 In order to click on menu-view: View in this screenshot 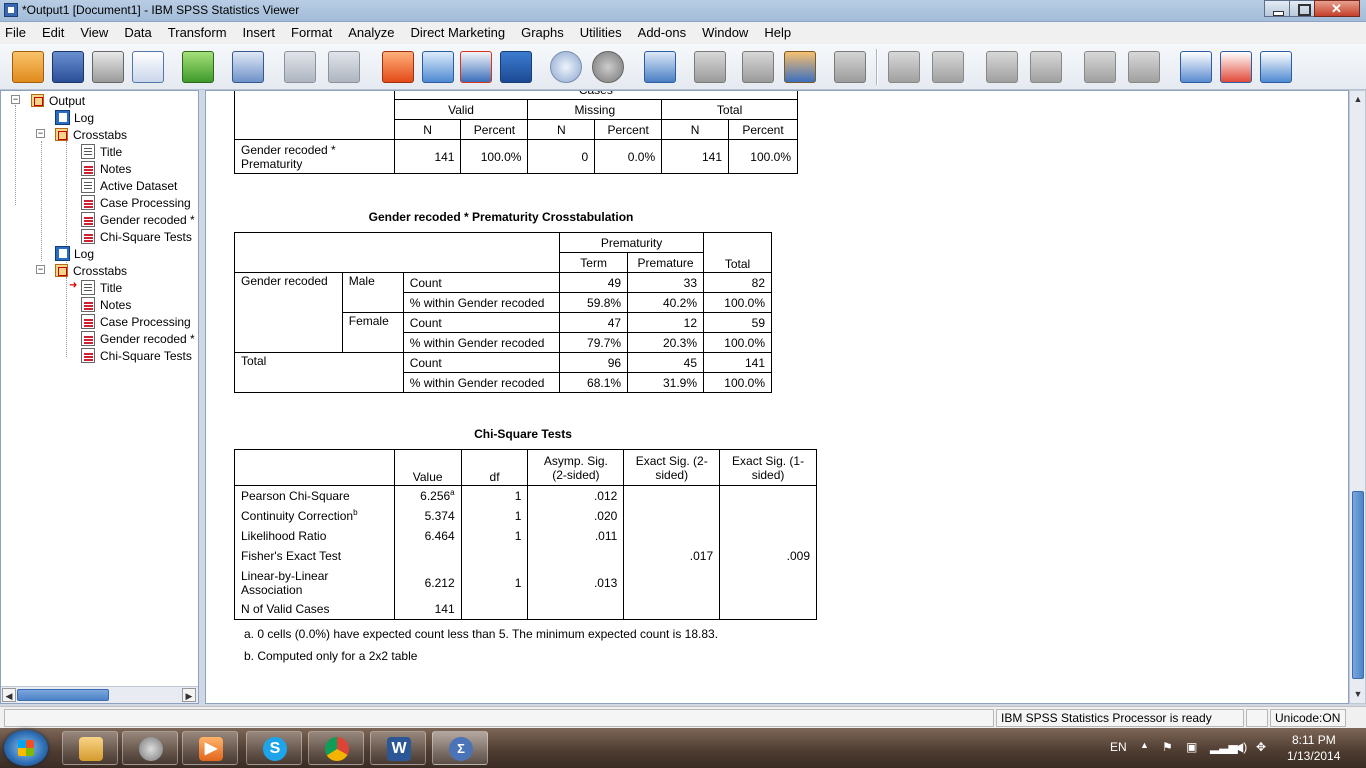, I will do `click(94, 33)`.